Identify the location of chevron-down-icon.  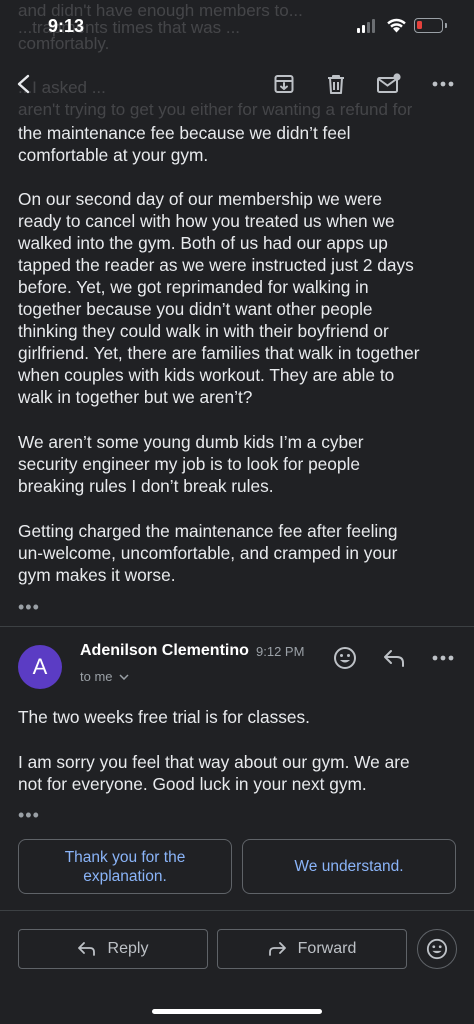
(123, 676).